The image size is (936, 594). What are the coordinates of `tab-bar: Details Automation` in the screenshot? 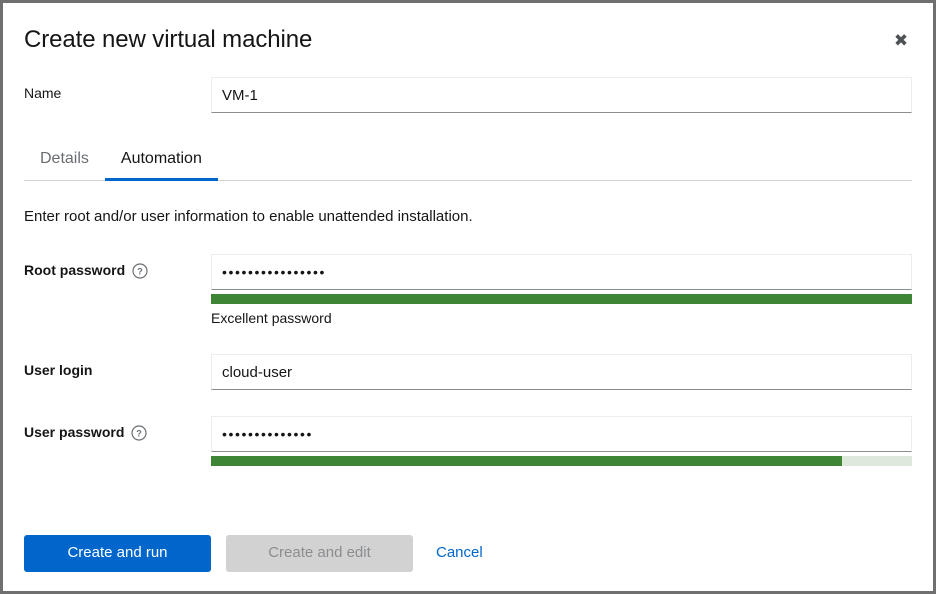 It's located at (468, 161).